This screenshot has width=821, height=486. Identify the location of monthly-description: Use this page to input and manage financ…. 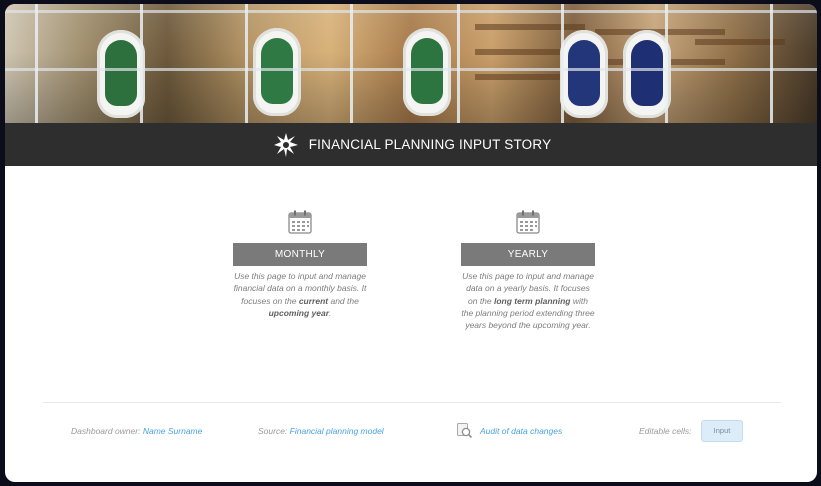
(300, 294).